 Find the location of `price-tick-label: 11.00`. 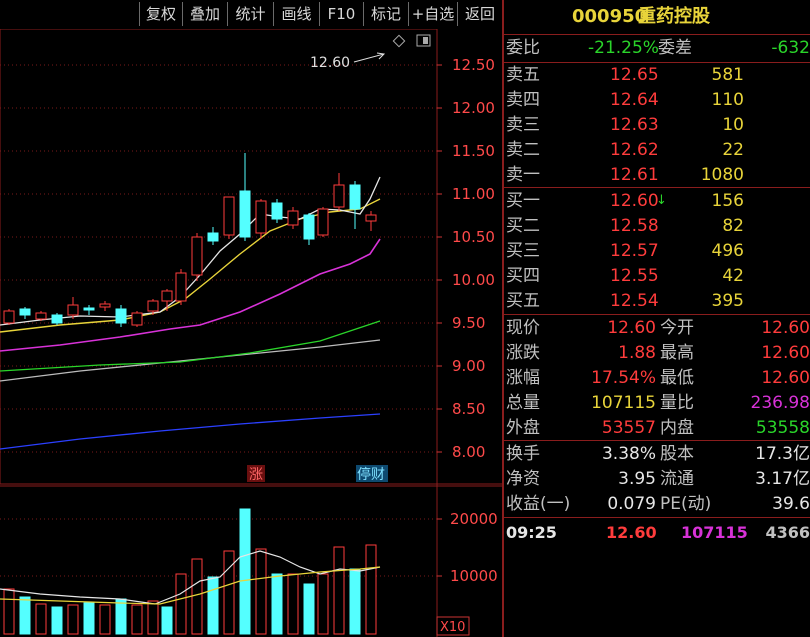

price-tick-label: 11.00 is located at coordinates (473, 194).